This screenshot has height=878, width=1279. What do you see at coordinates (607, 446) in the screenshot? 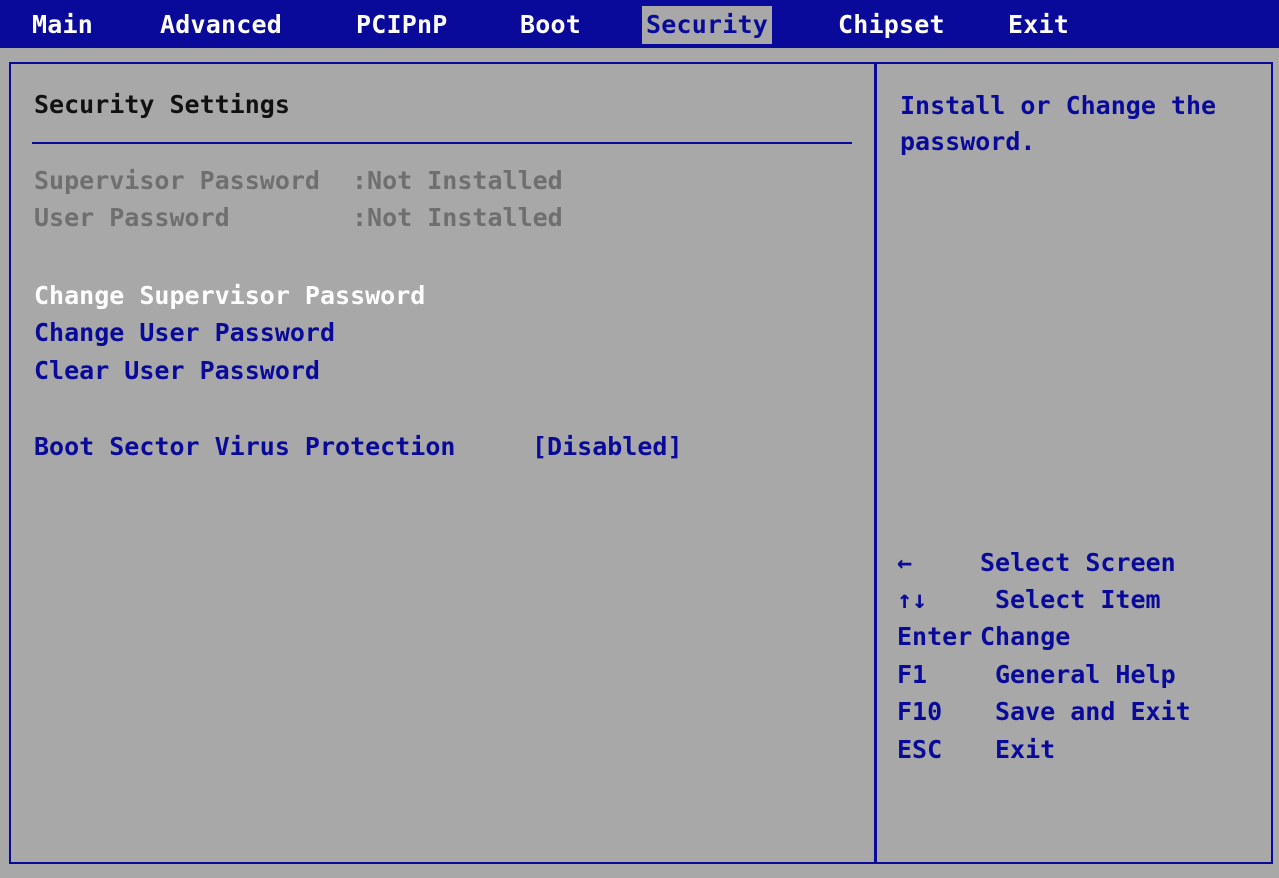
I see `boot-sector-virus-protection-value: [Disabled]` at bounding box center [607, 446].